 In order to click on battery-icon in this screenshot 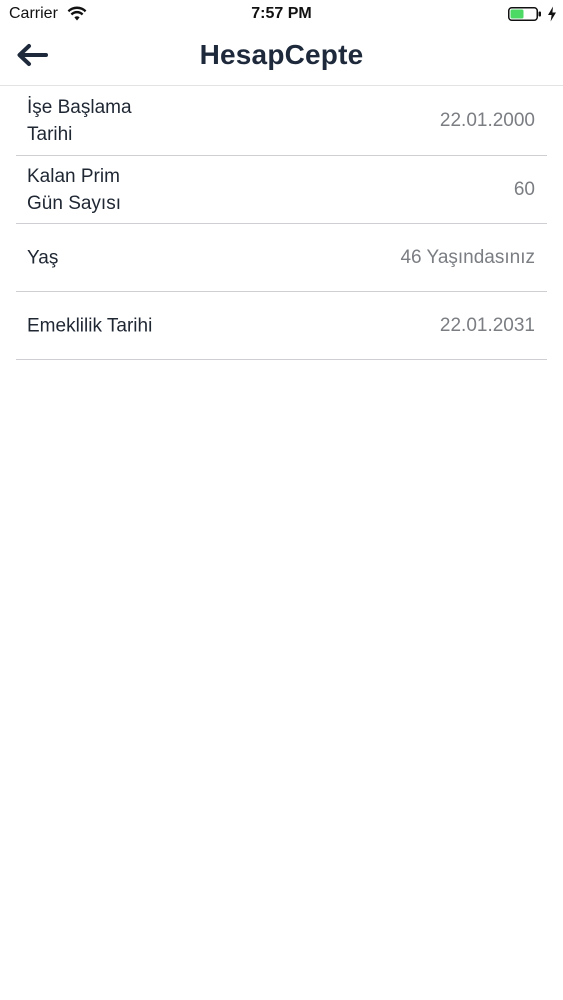, I will do `click(525, 14)`.